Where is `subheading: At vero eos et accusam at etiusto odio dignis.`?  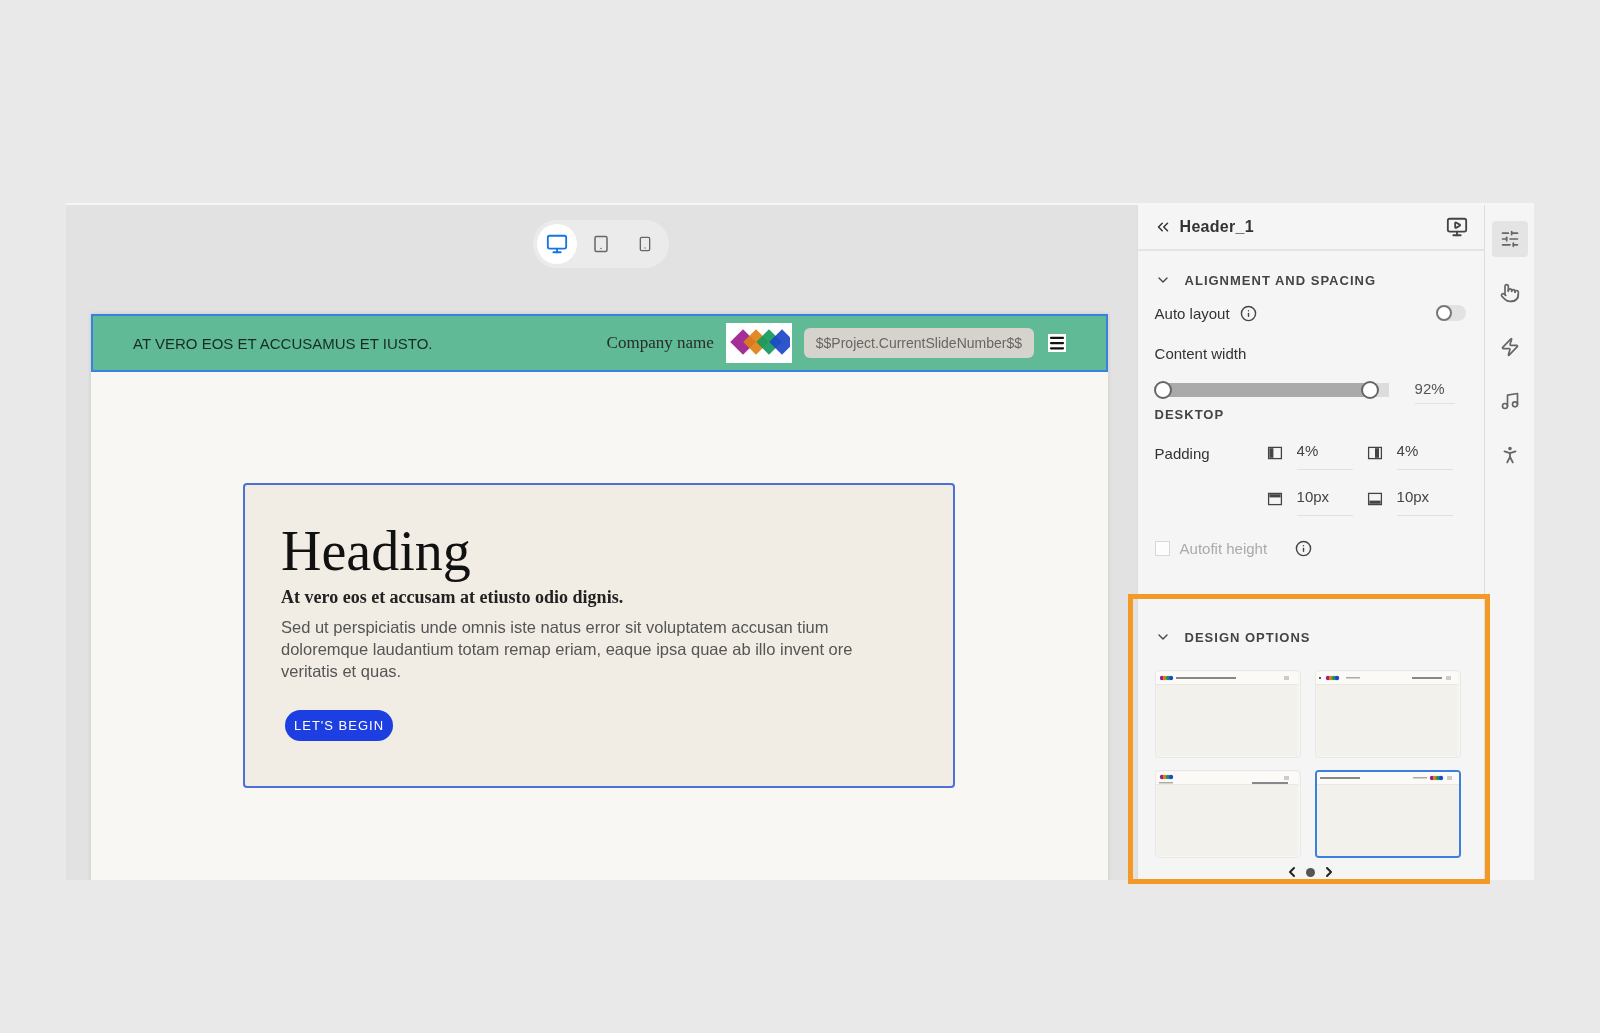 subheading: At vero eos et accusam at etiusto odio dignis. is located at coordinates (453, 597).